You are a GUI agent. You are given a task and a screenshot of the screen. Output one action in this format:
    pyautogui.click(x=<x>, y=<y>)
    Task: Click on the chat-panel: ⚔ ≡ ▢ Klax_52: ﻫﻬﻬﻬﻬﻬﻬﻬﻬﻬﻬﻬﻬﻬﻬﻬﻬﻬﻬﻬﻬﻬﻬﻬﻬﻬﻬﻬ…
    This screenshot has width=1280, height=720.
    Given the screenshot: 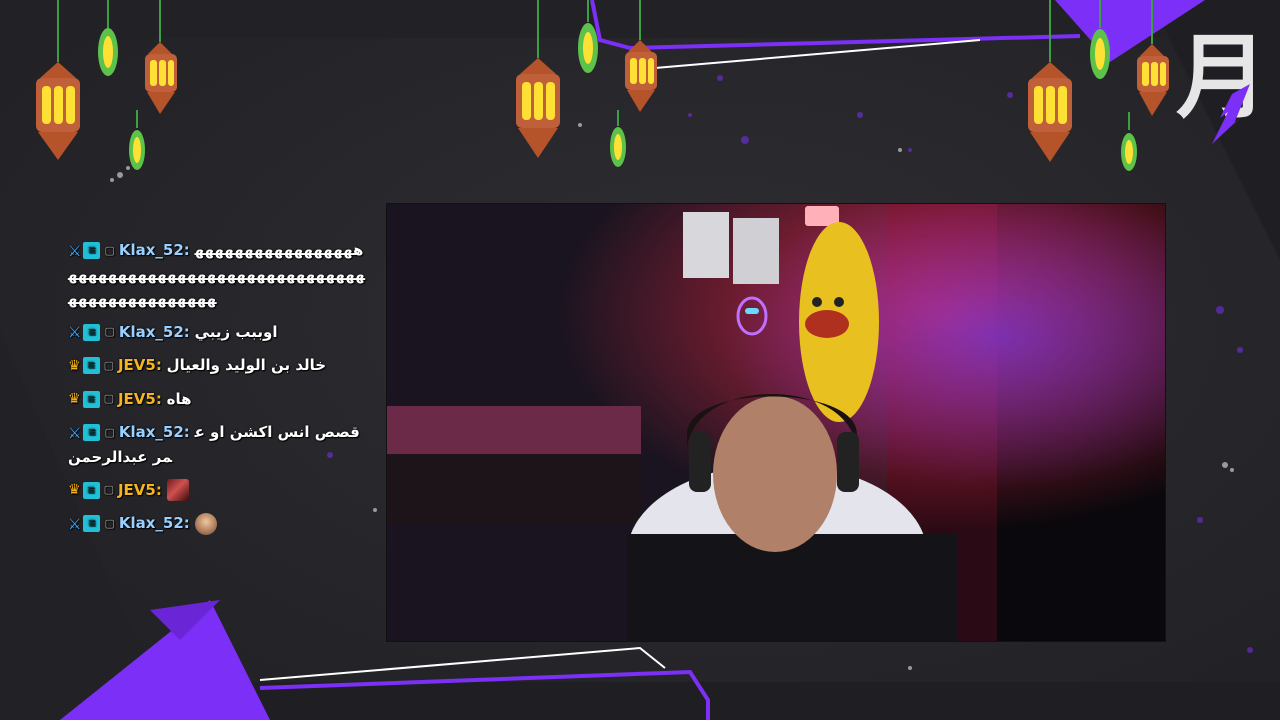 What is the action you would take?
    pyautogui.click(x=218, y=391)
    